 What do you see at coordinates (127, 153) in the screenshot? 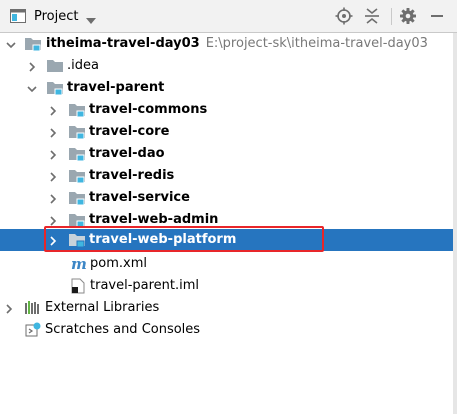
I see `tree-item-label: travel-dao` at bounding box center [127, 153].